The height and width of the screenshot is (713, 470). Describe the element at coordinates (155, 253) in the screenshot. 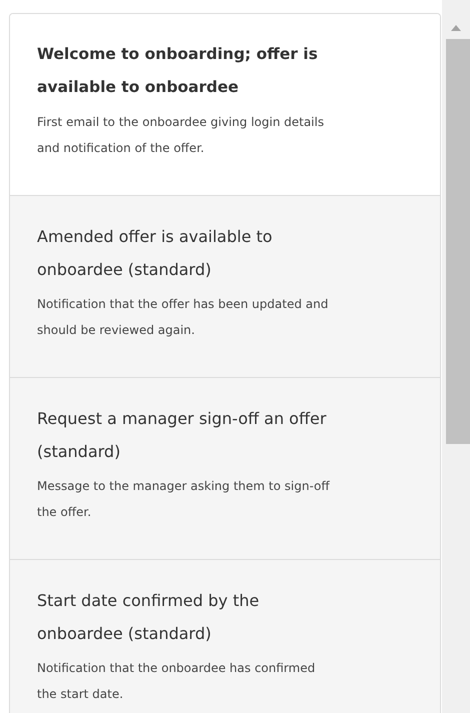

I see `template-title: Amended offer is available to onboardee (standard)` at that location.